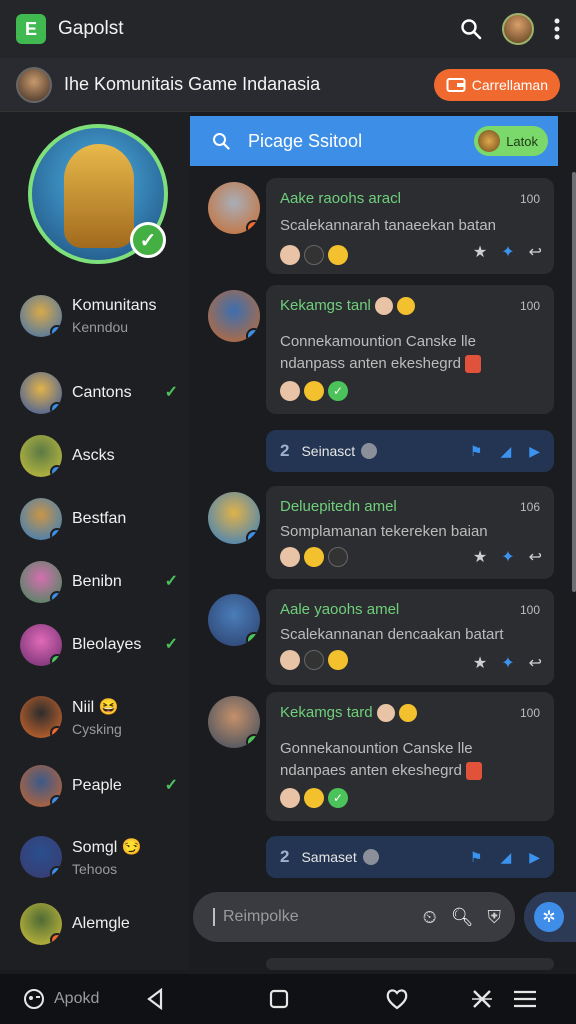 Image resolution: width=576 pixels, height=1024 pixels. I want to click on app-title: Gapolst, so click(91, 28).